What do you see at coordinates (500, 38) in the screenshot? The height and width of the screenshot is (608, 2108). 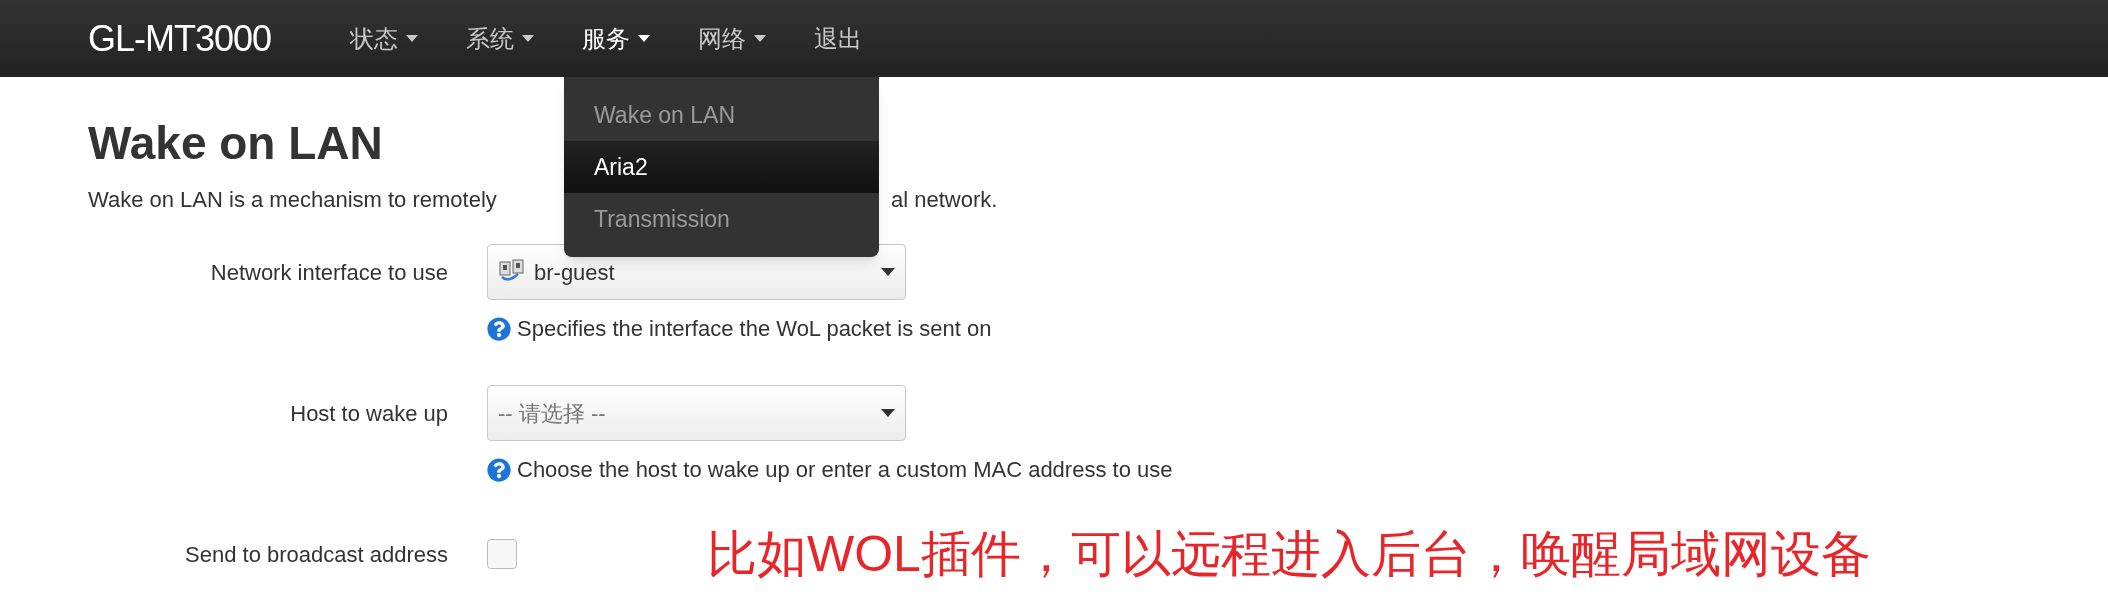 I see `nav-menu: 系统` at bounding box center [500, 38].